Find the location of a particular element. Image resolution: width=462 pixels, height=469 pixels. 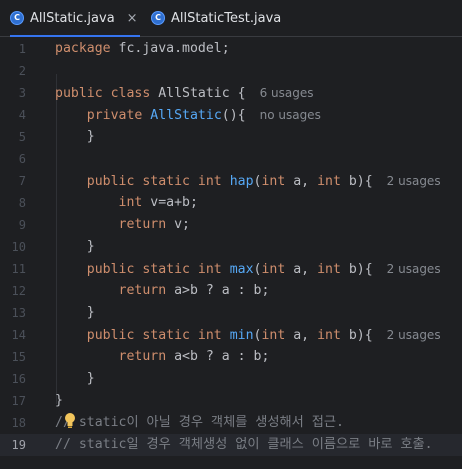

line-number: 14 is located at coordinates (18, 335).